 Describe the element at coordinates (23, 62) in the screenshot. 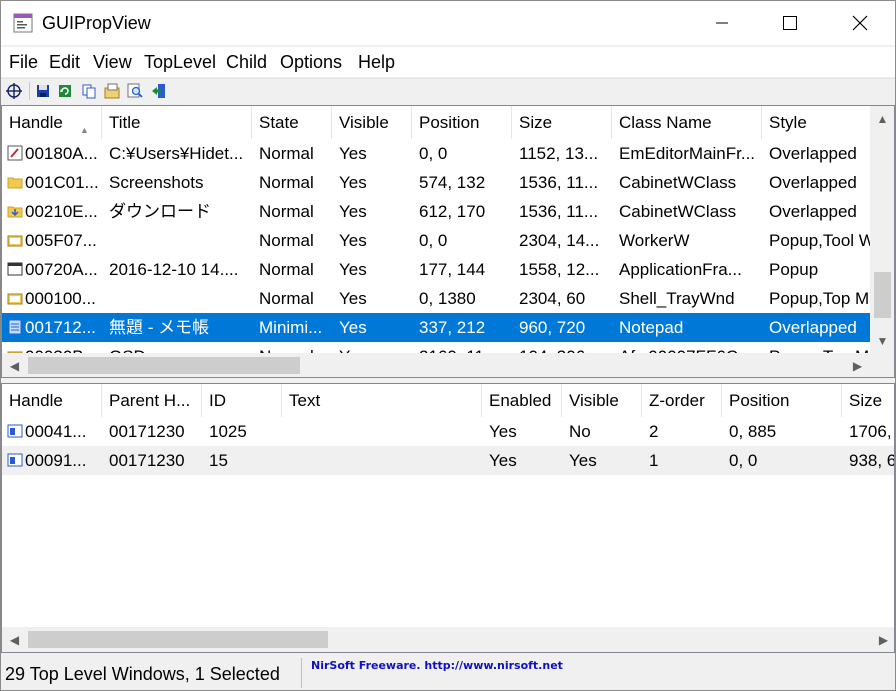

I see `menu-file: File` at that location.